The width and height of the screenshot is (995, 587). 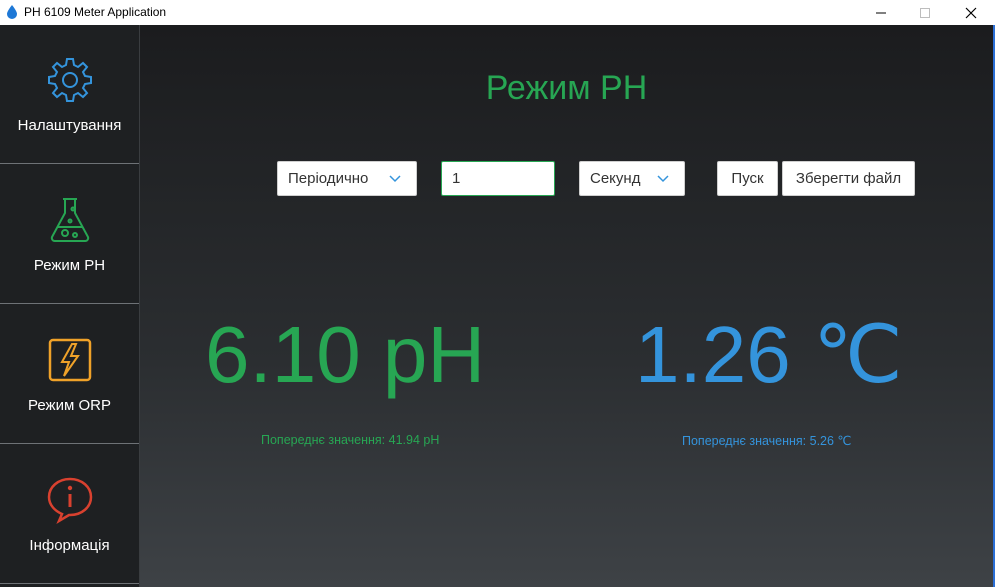 I want to click on sidebar-item-info: Інформація, so click(x=69, y=514).